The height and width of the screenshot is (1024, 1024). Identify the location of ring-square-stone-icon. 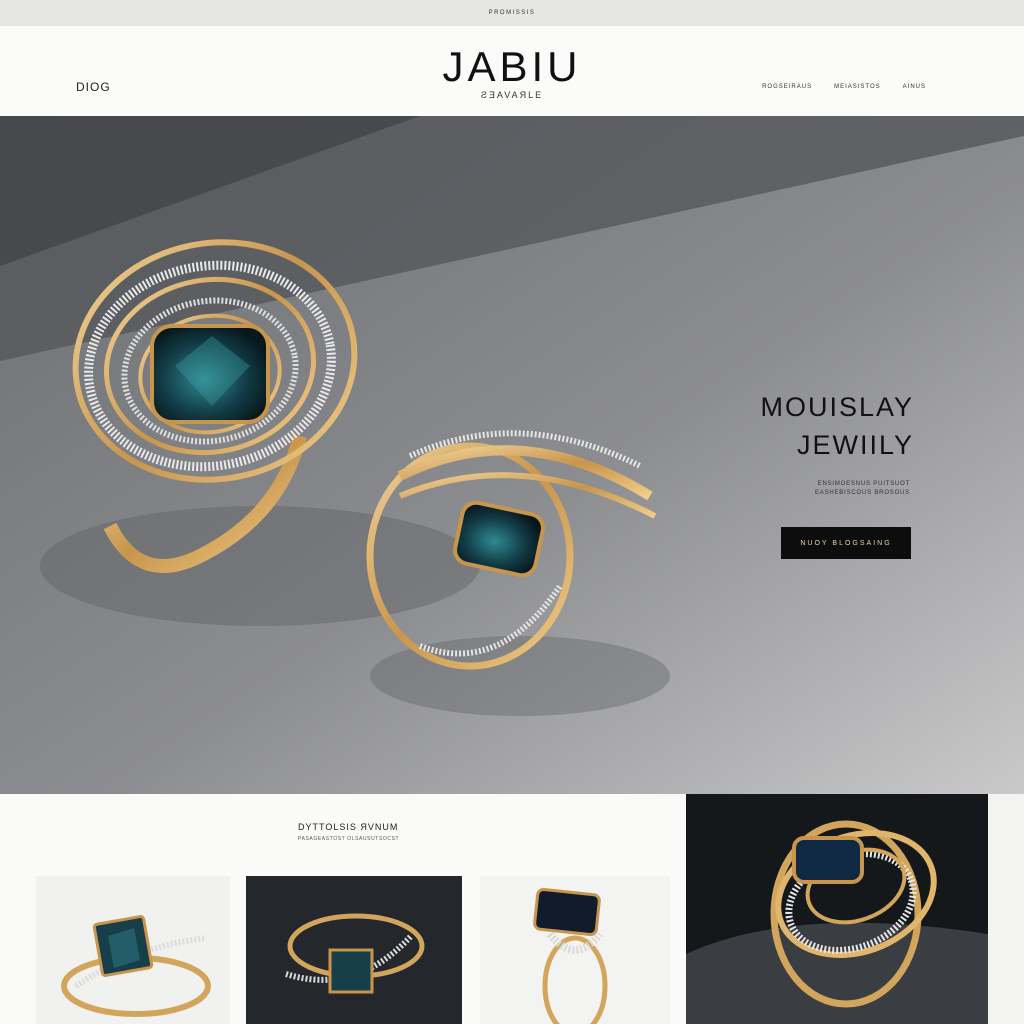
(355, 953).